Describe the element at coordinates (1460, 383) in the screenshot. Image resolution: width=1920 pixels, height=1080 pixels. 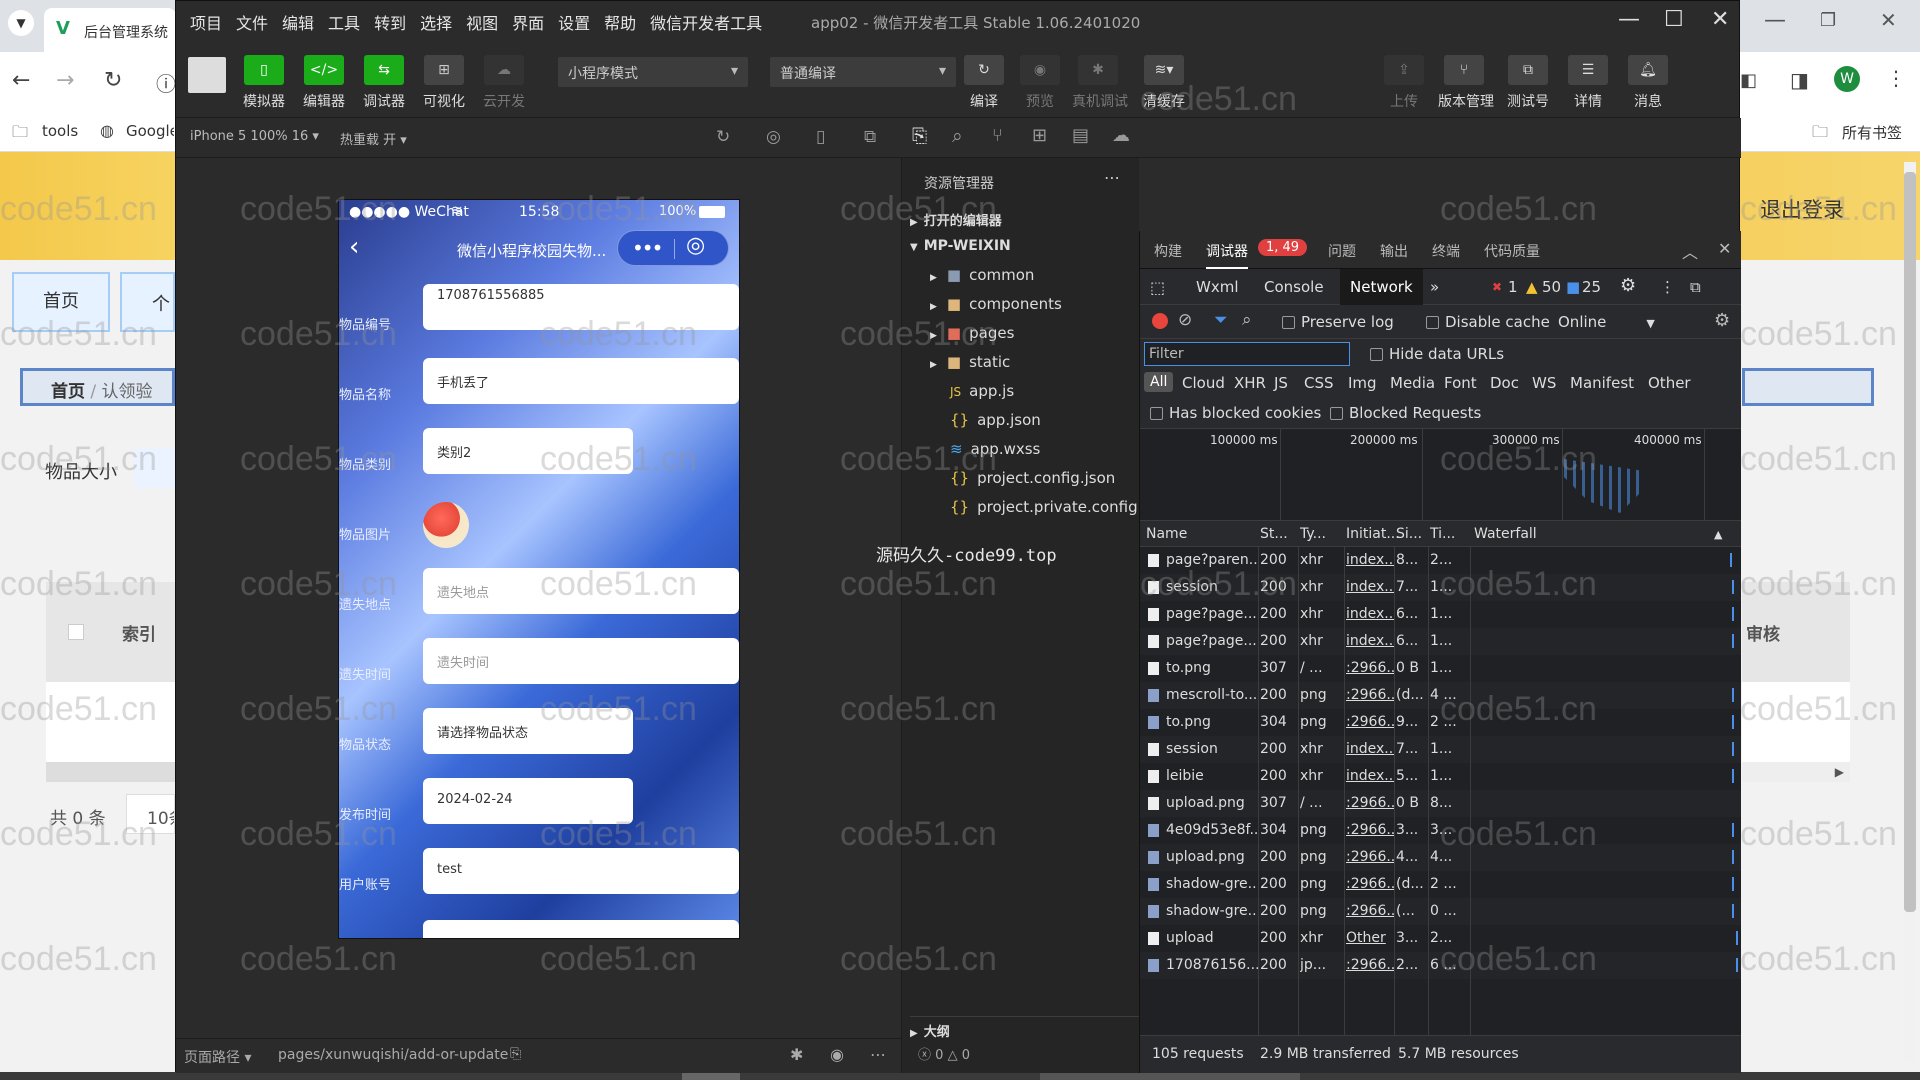
I see `type-font: Font` at that location.